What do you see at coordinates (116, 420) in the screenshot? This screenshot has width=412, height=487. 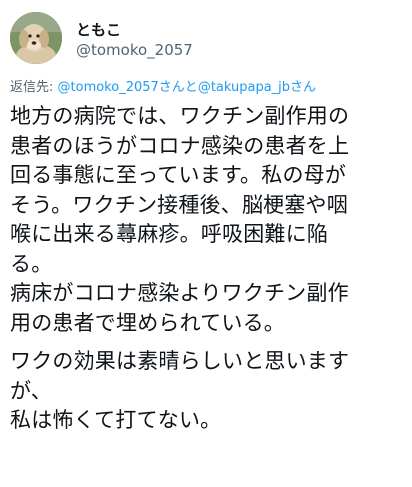 I see `text-line: 私は怖くて打てない。` at bounding box center [116, 420].